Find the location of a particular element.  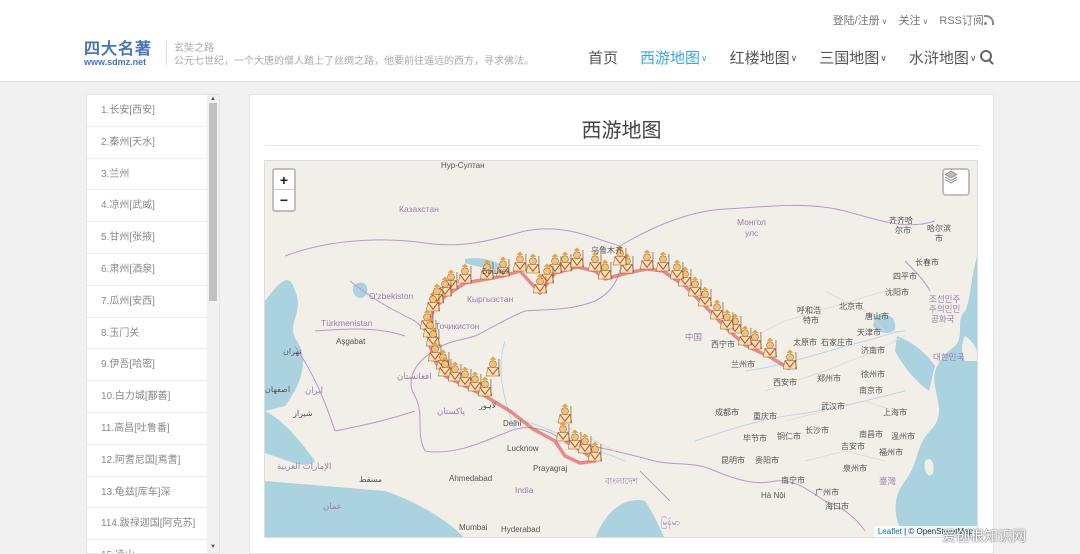

map-label: Türkmenistan is located at coordinates (347, 323).